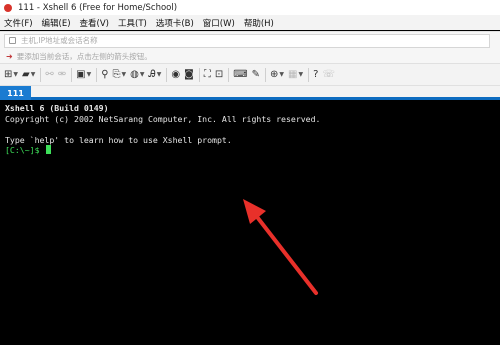 This screenshot has width=500, height=345. I want to click on font-icon: Ꭿ, so click(152, 74).